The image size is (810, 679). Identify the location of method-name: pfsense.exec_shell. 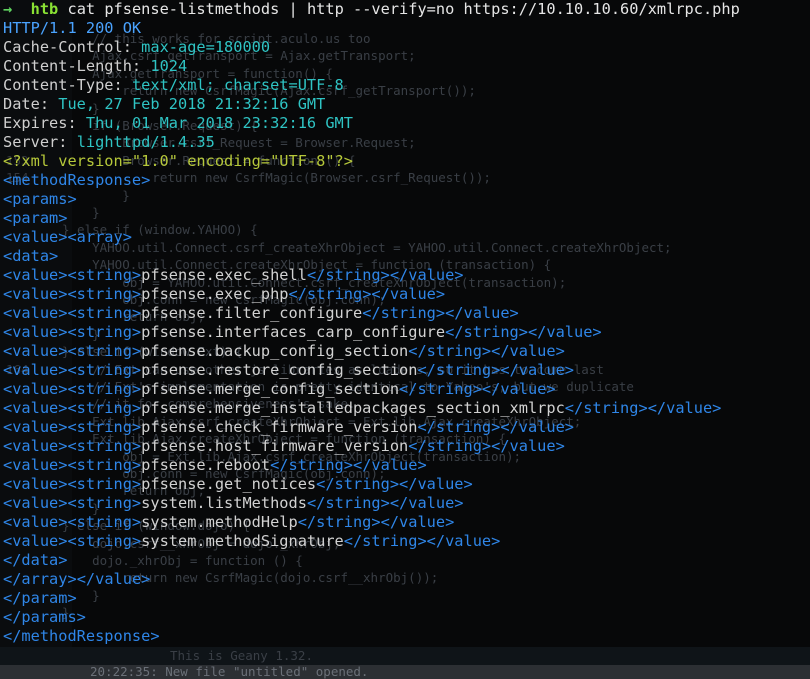
(224, 275).